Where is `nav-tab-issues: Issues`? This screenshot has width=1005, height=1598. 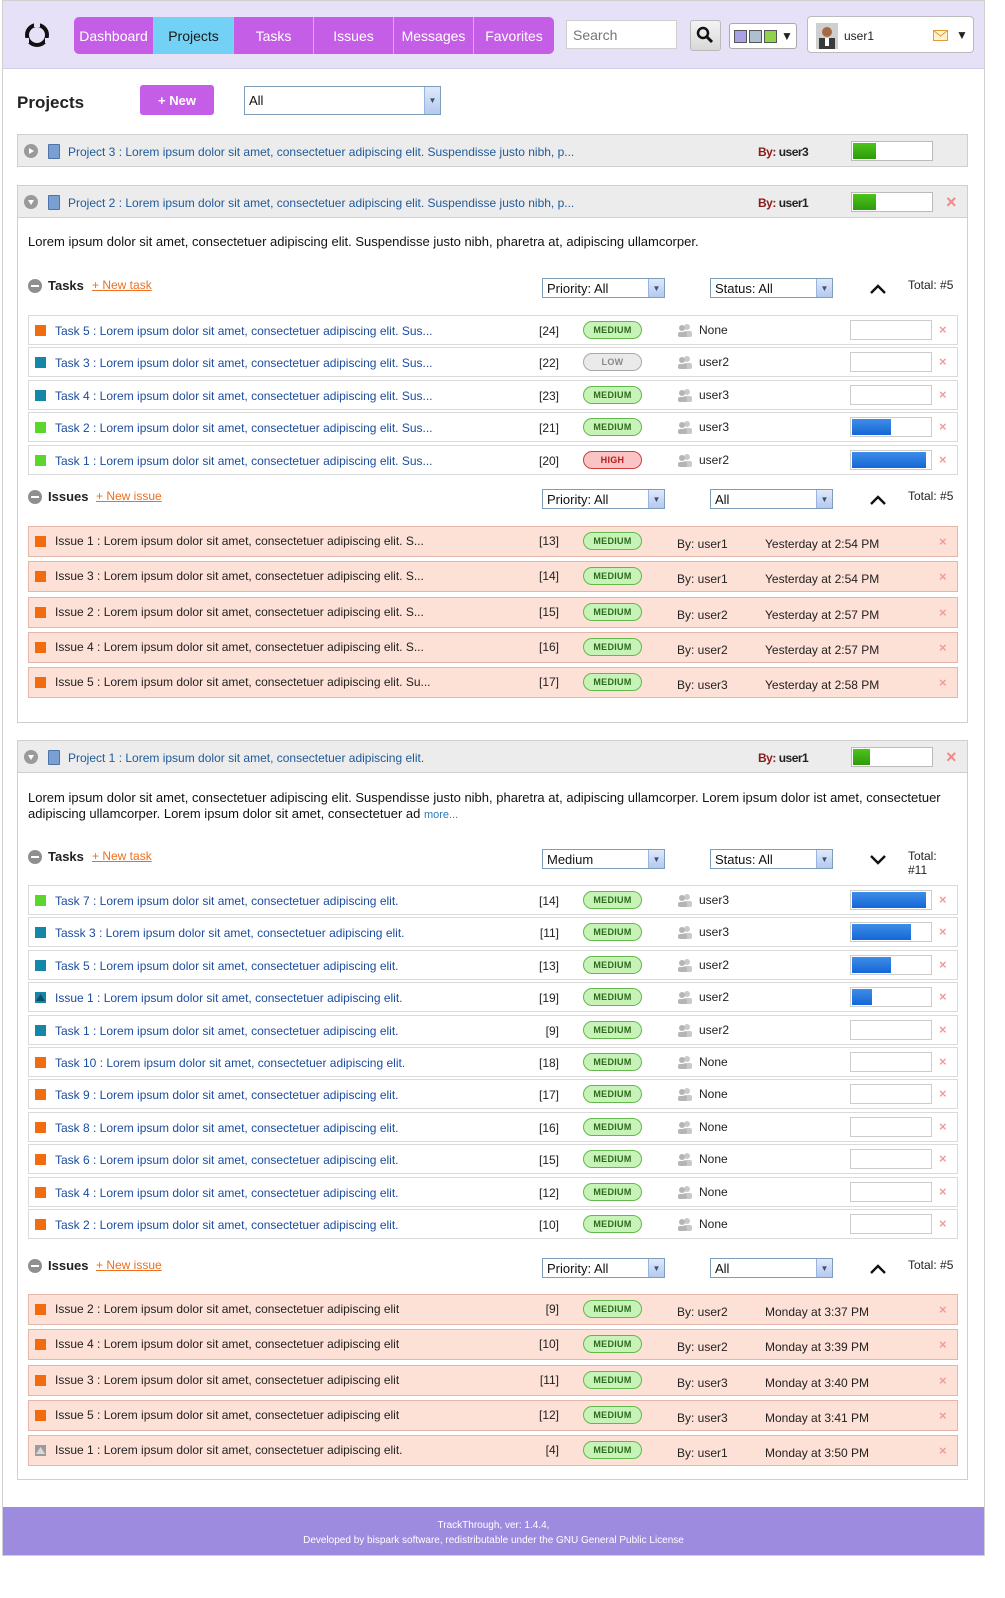
nav-tab-issues: Issues is located at coordinates (354, 35).